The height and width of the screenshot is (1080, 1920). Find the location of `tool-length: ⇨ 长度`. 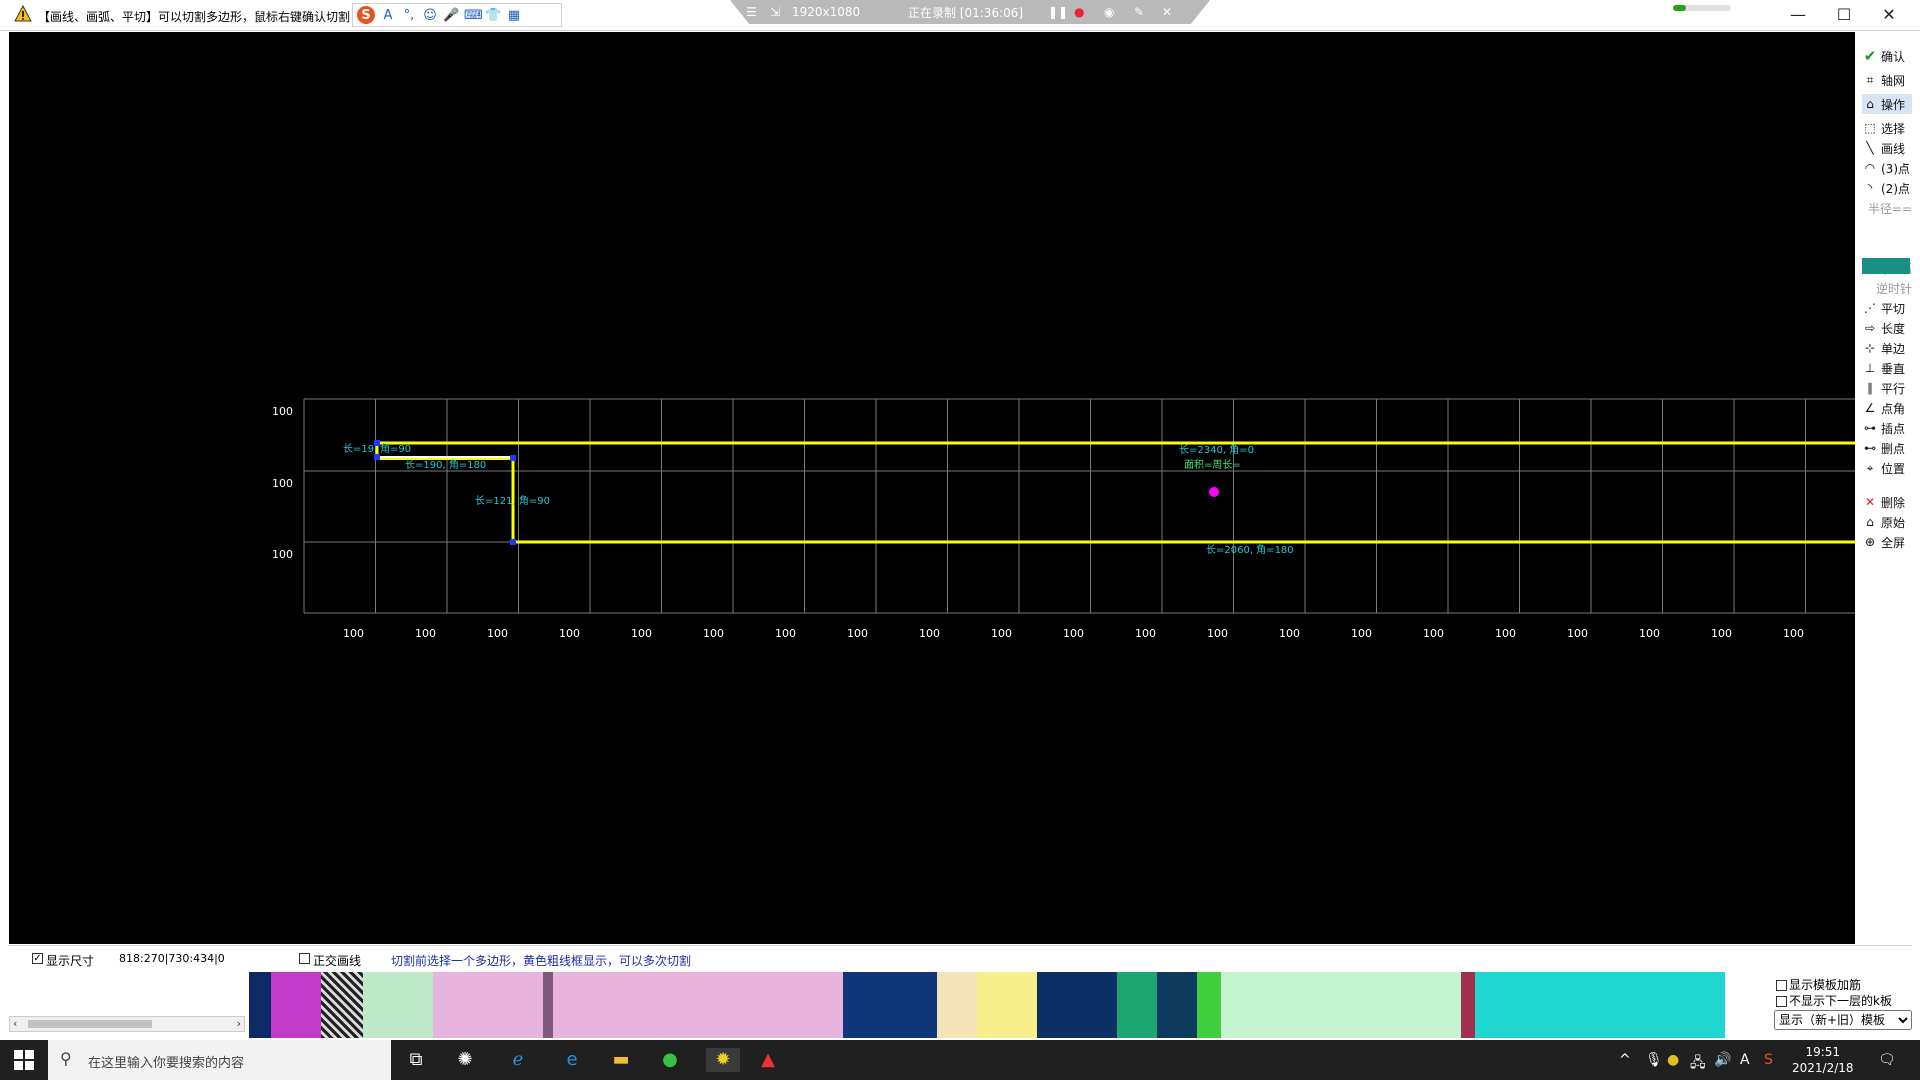

tool-length: ⇨ 长度 is located at coordinates (1887, 328).